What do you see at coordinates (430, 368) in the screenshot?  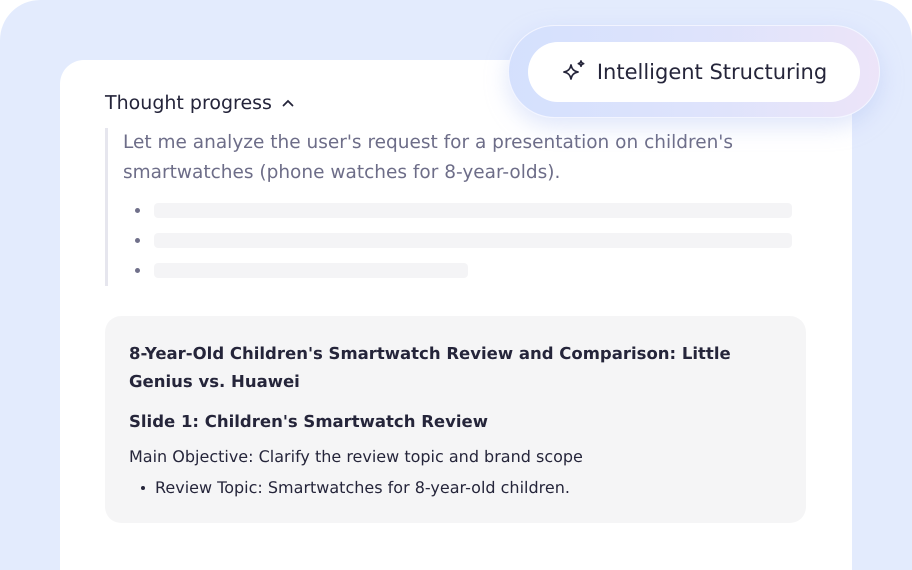 I see `outline-title: 8-Year-Old Children's Smartwatch Review and Comparison: Little Genius vs. Huawei` at bounding box center [430, 368].